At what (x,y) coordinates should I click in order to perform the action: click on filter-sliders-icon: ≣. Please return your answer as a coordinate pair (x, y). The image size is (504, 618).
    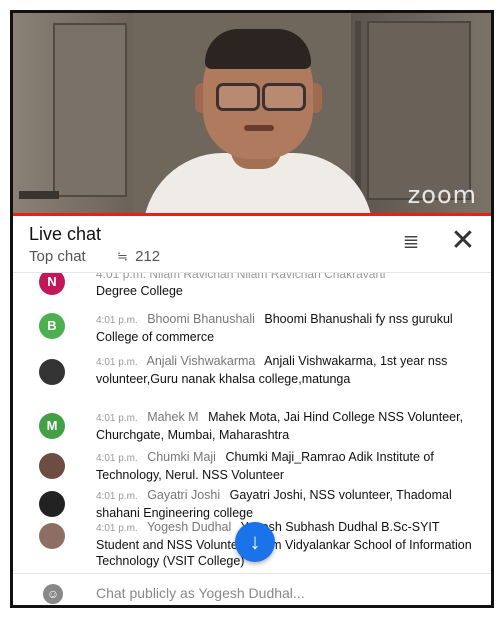
    Looking at the image, I should click on (411, 242).